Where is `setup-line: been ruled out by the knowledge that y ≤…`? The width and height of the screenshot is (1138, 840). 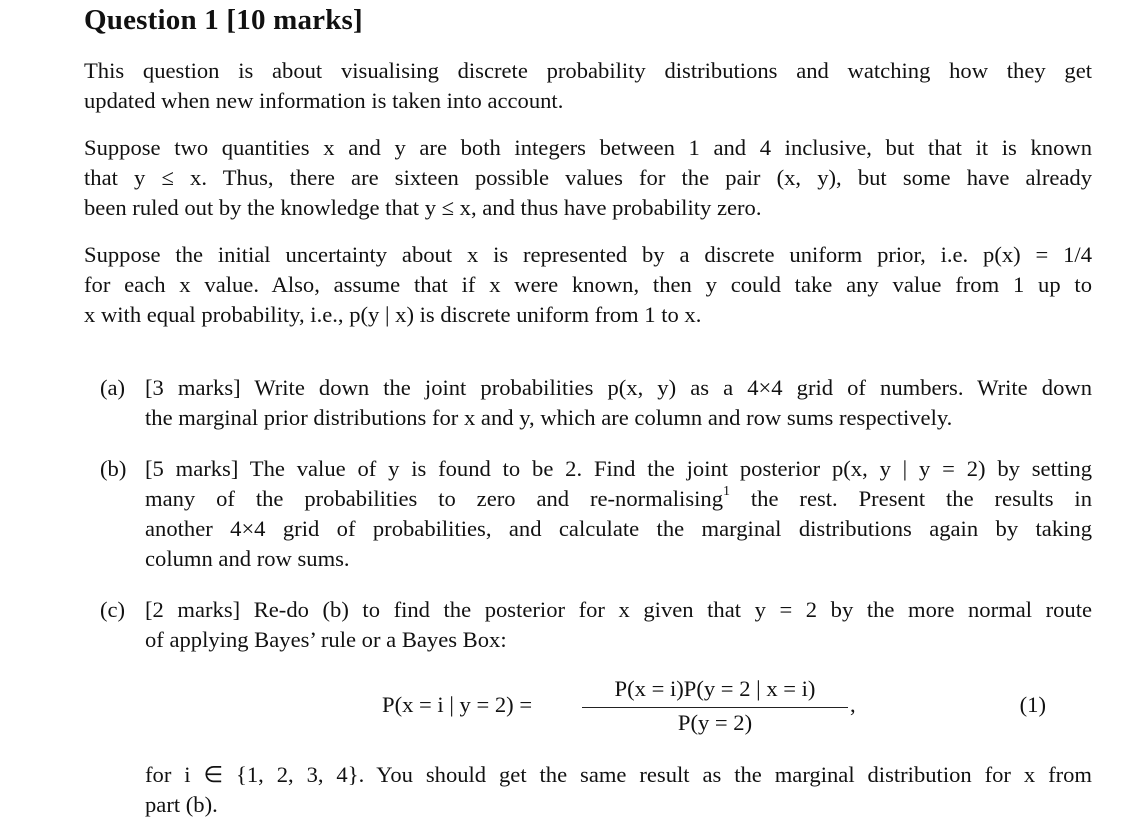
setup-line: been ruled out by the knowledge that y ≤… is located at coordinates (423, 207).